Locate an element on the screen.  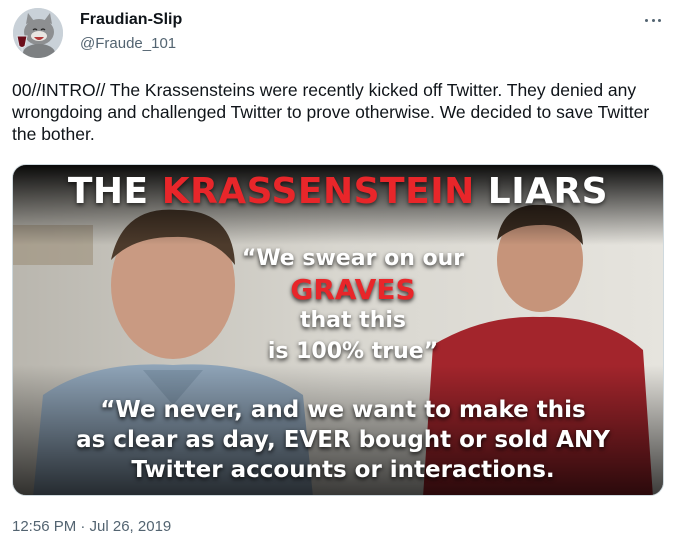
more-options-icon is located at coordinates (653, 20).